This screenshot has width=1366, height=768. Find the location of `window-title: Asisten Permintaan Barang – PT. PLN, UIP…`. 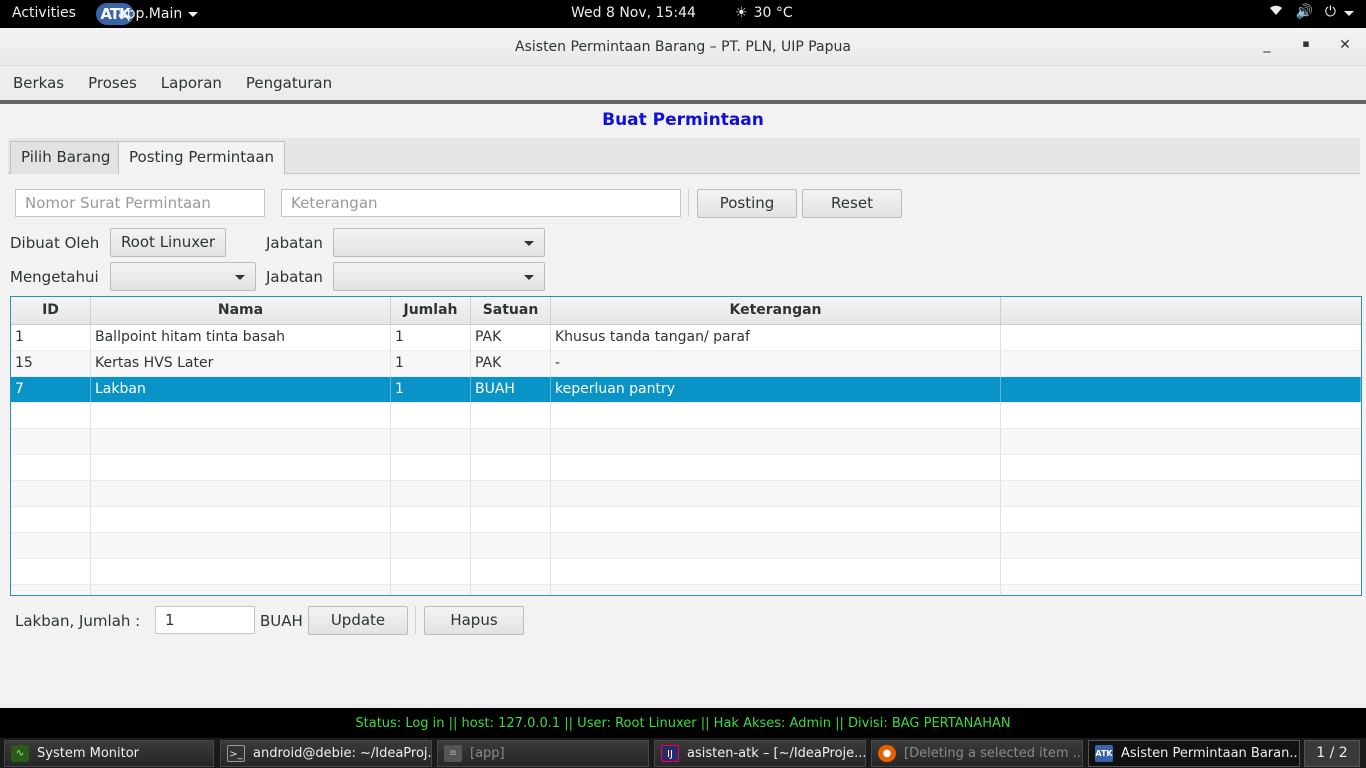

window-title: Asisten Permintaan Barang – PT. PLN, UIP… is located at coordinates (683, 46).